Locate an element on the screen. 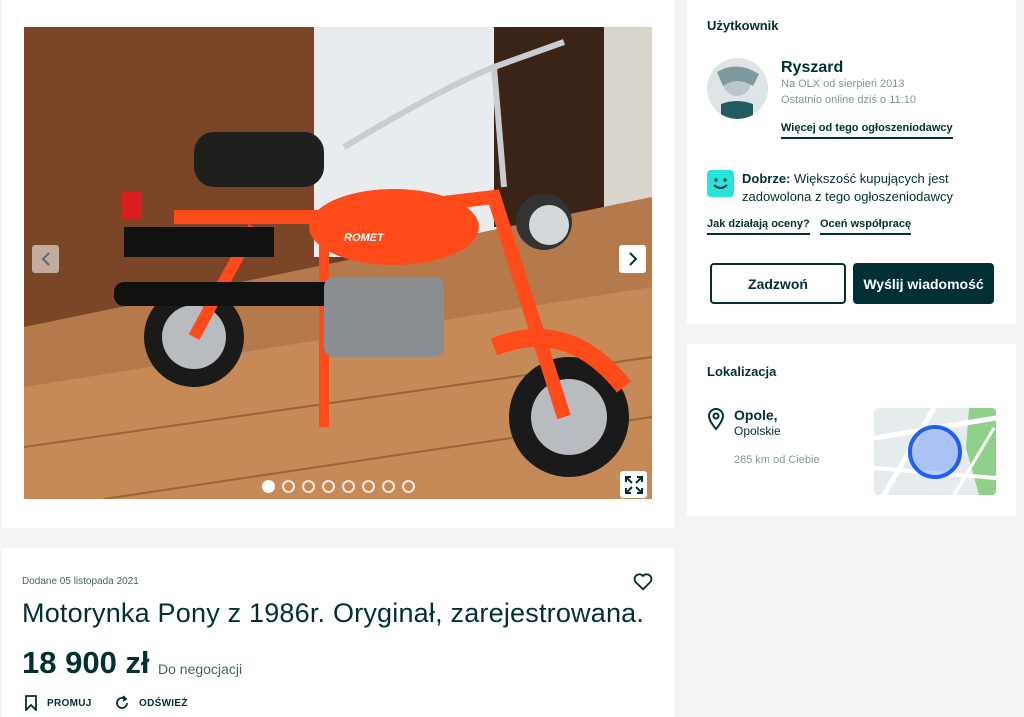  heart-icon is located at coordinates (643, 582).